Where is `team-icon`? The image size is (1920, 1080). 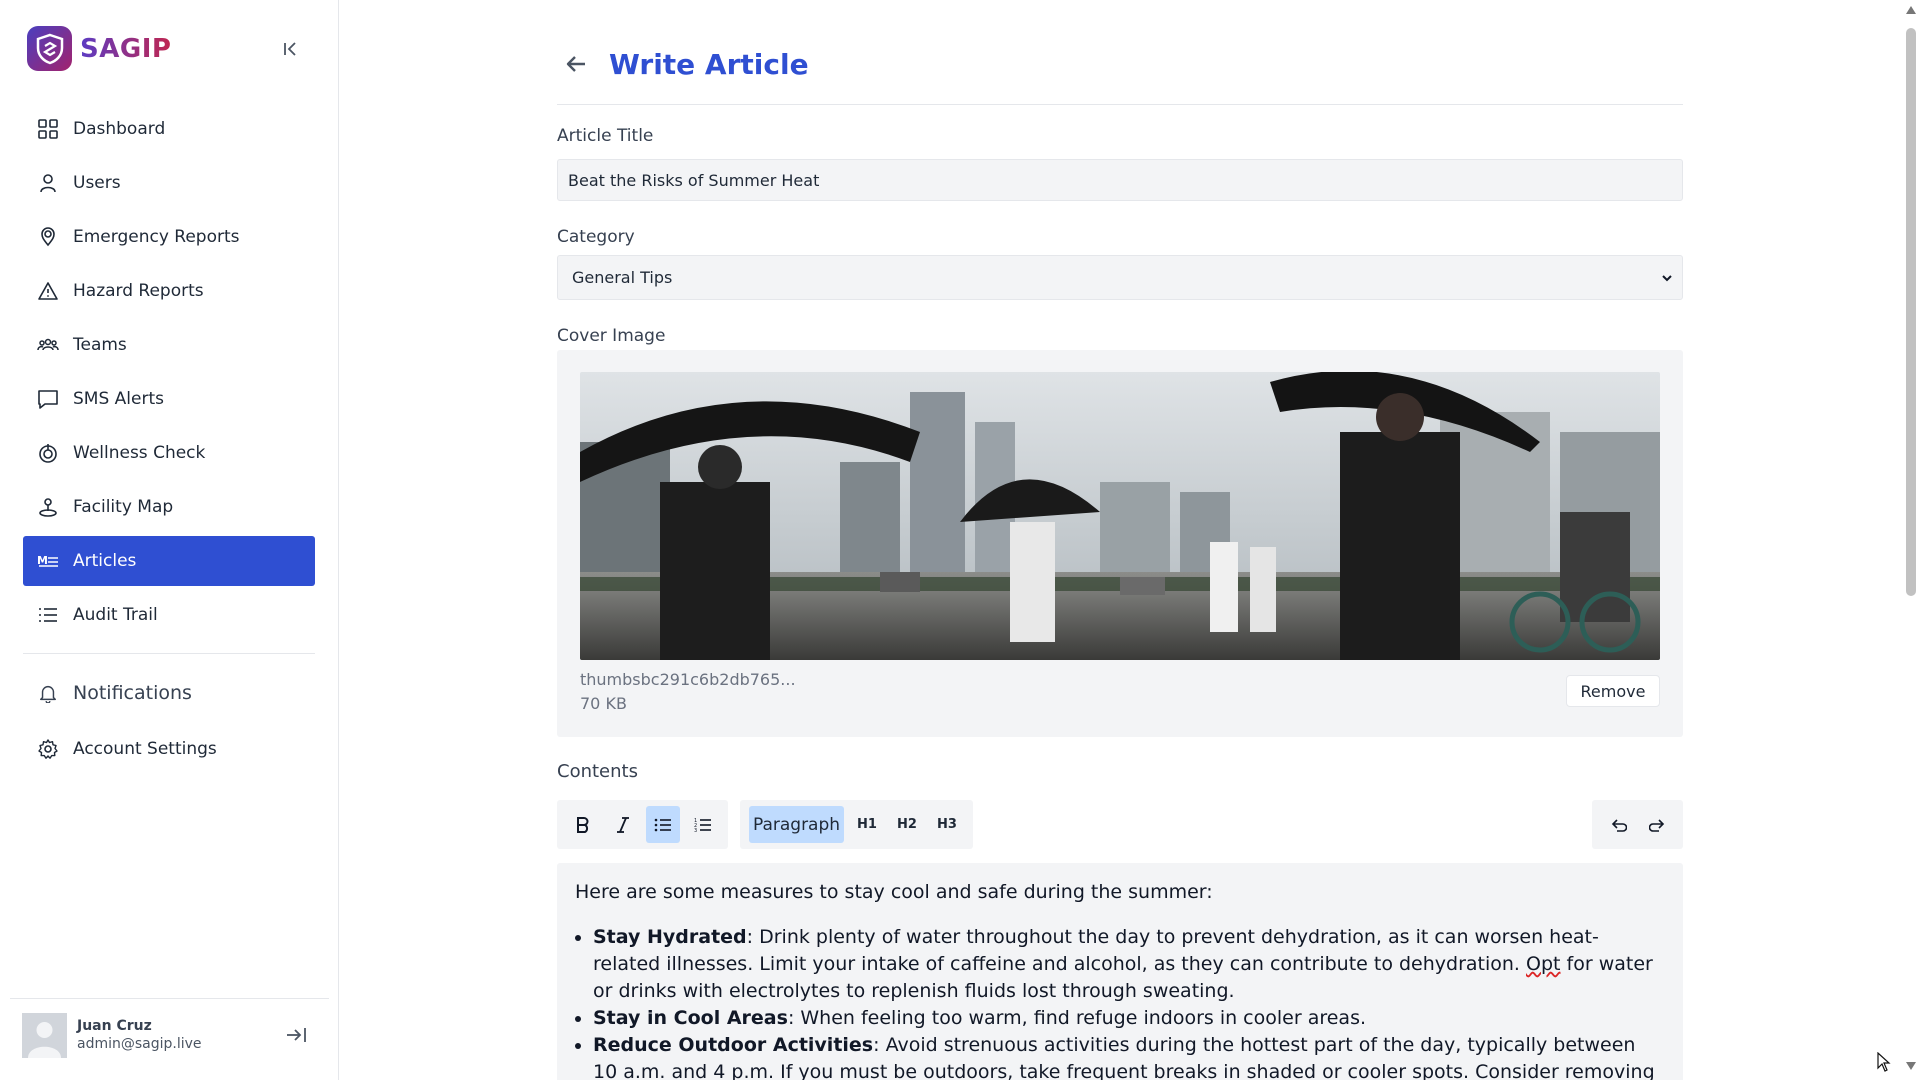 team-icon is located at coordinates (48, 345).